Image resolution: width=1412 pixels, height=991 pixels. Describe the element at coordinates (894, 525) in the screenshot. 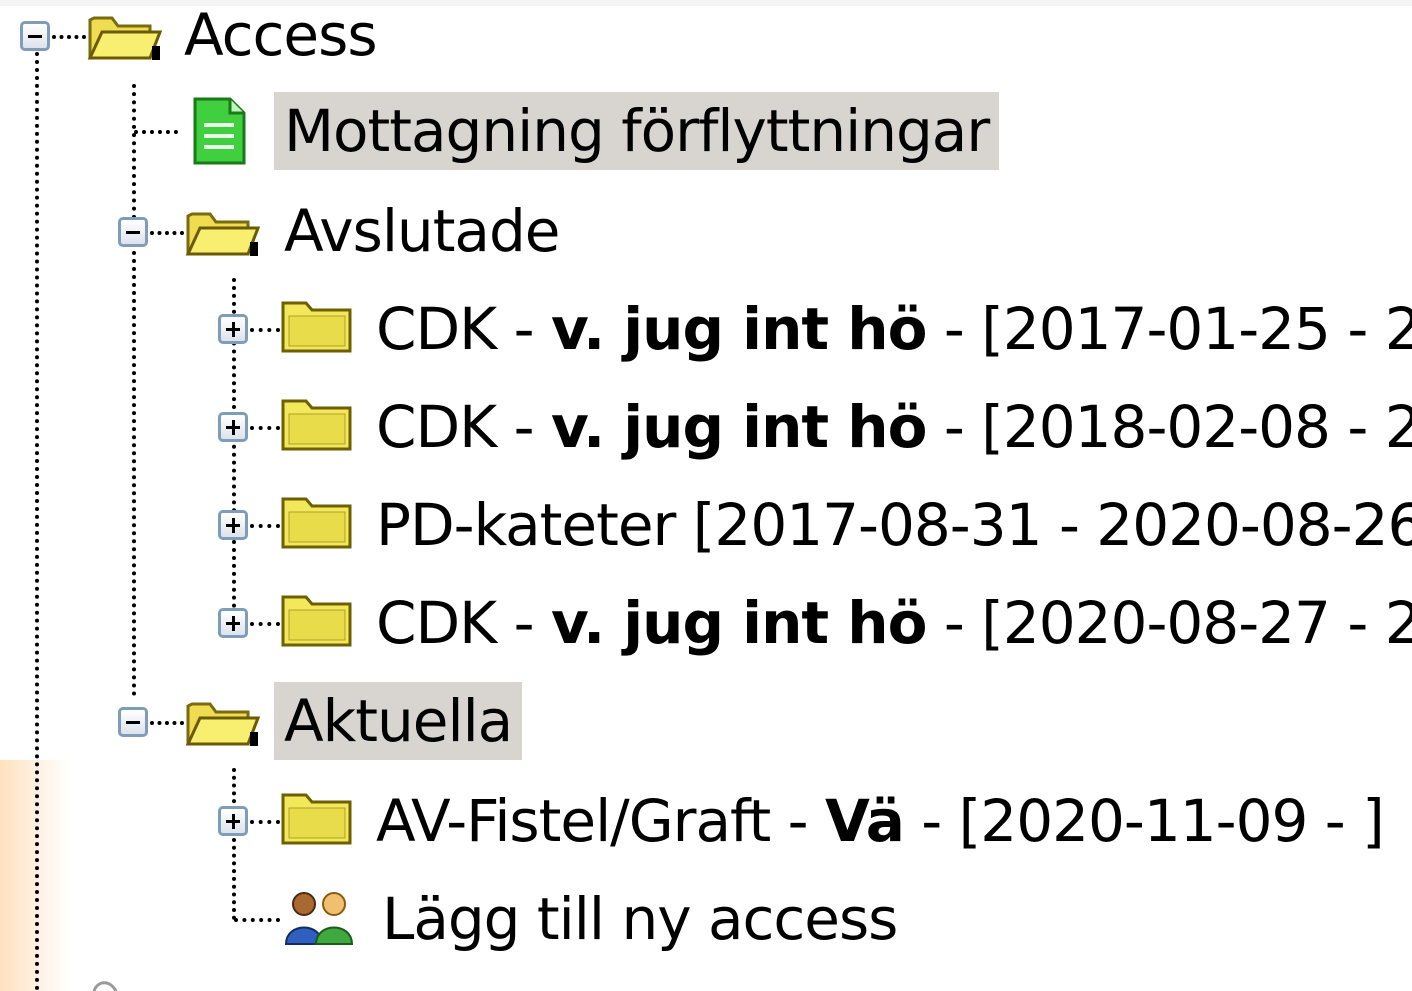

I see `label-segment: PD-kateter [2017-08-31 - 2020-08-26]` at that location.